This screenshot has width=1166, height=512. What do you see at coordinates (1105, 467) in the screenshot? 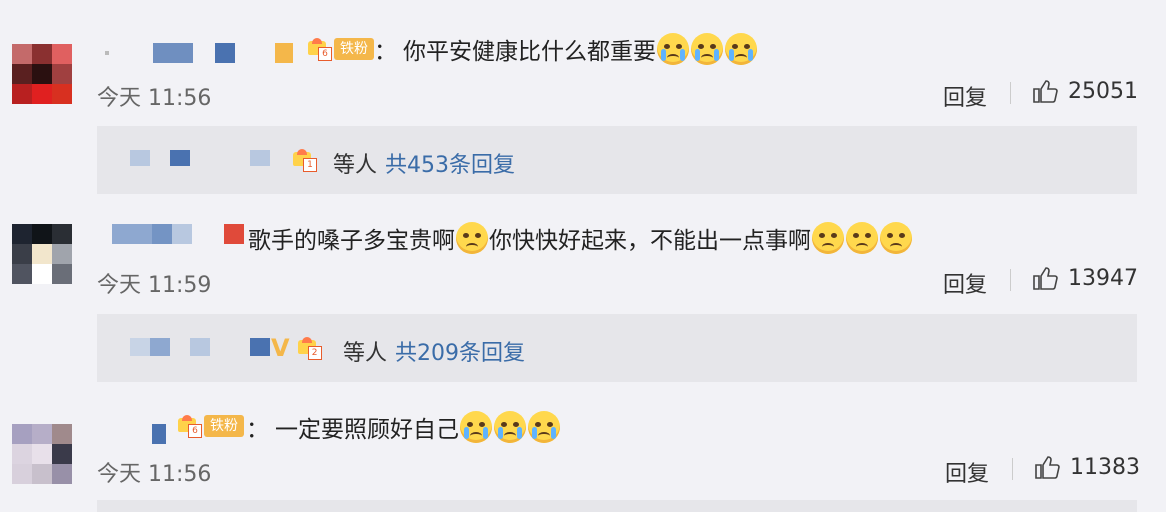
I see `like-count: 11383` at bounding box center [1105, 467].